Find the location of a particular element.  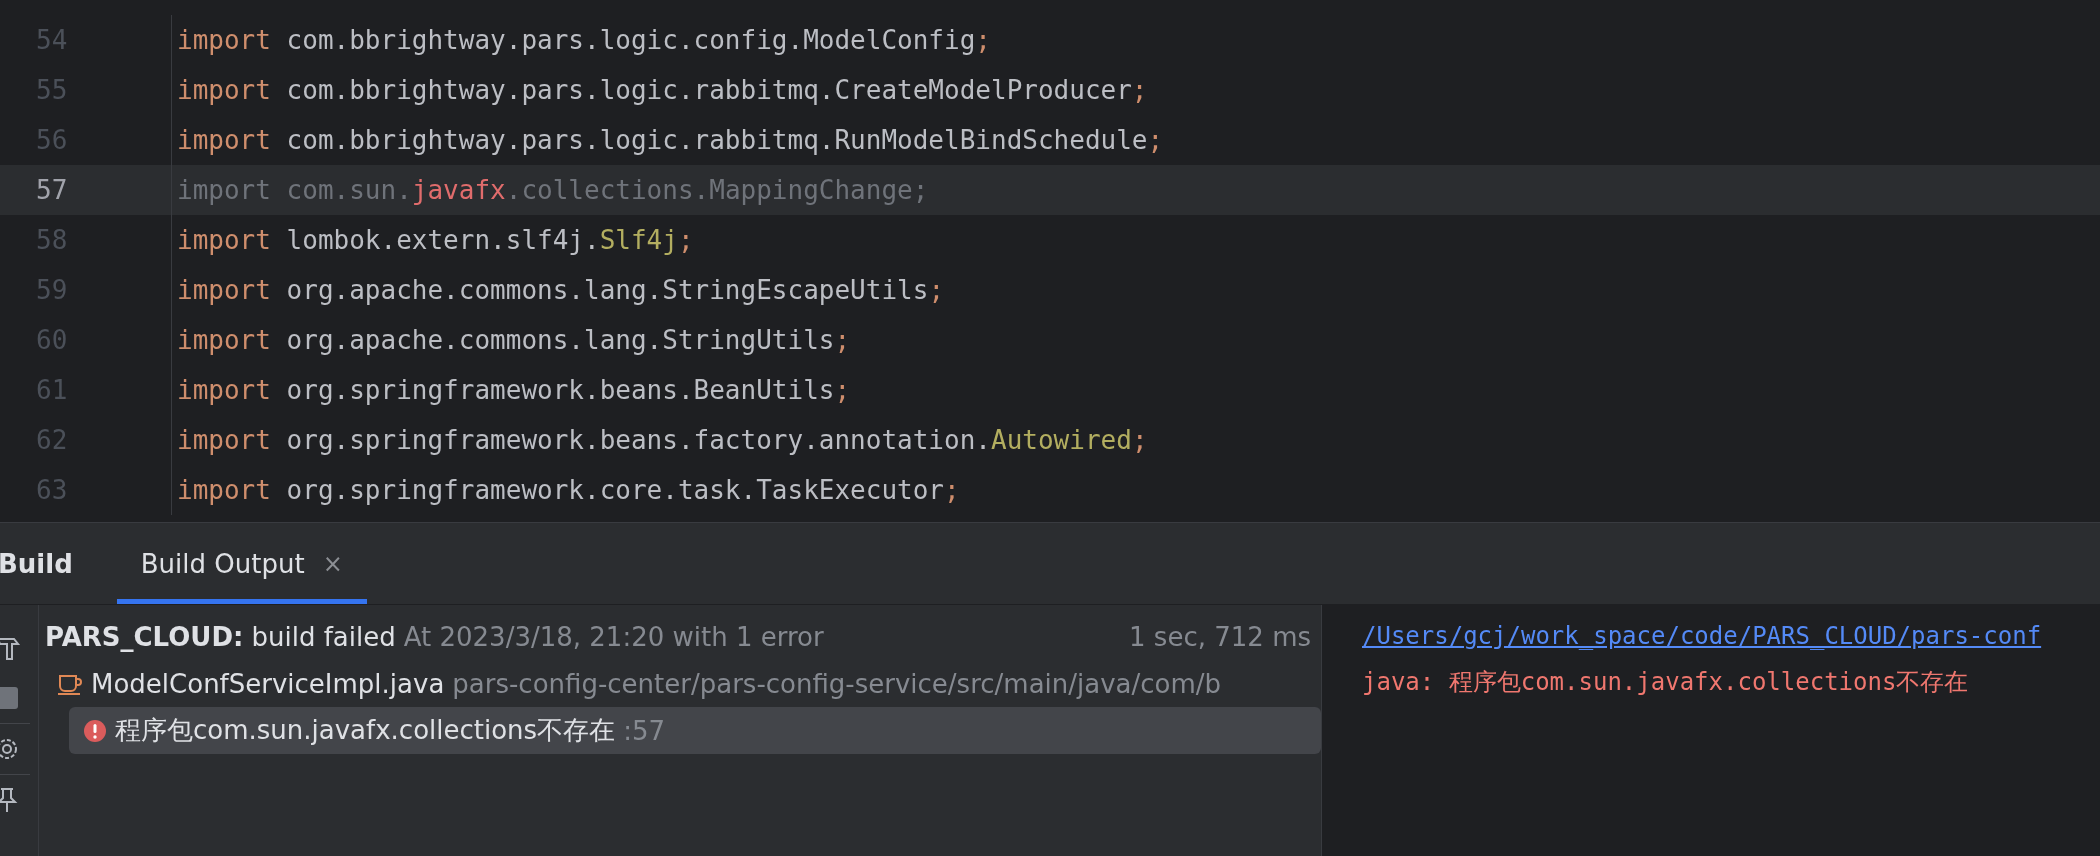

code-text: import com.bbrightway.pars.logic.rabbitmq.CreateModelProducer; is located at coordinates (662, 90).